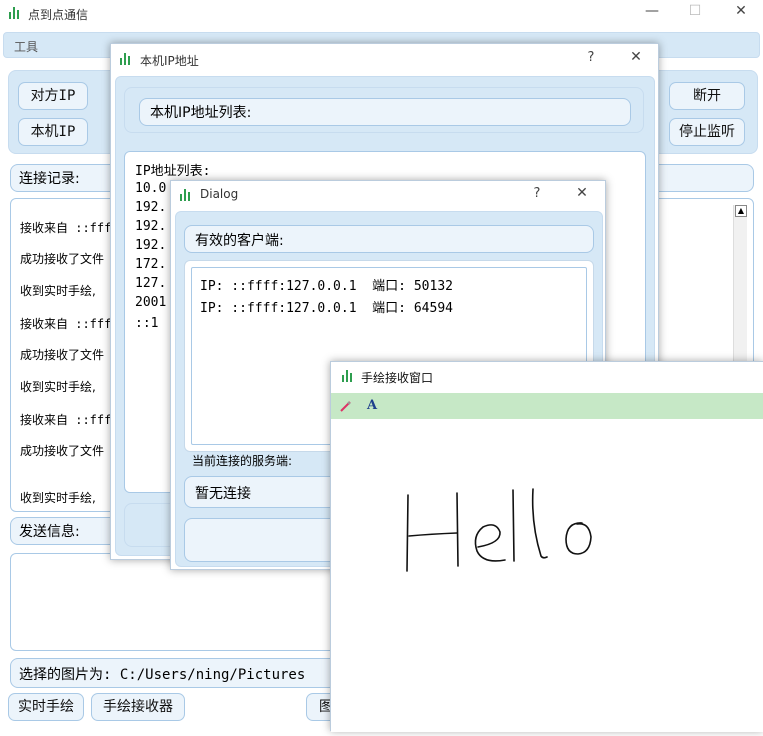 The width and height of the screenshot is (763, 736). I want to click on maximize-button: ☐, so click(695, 11).